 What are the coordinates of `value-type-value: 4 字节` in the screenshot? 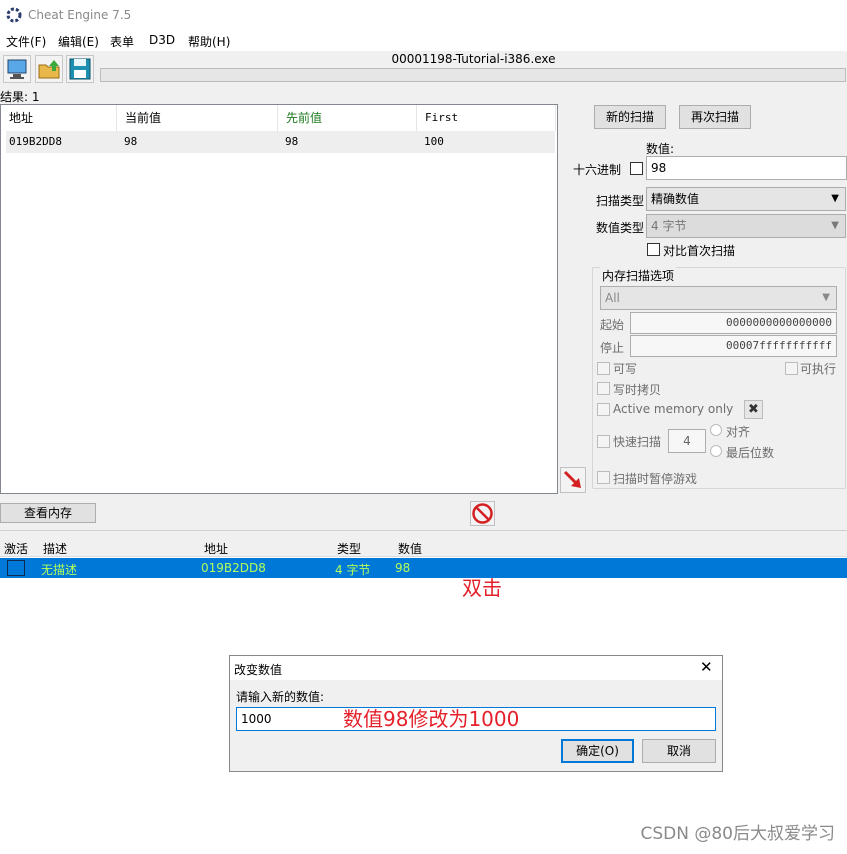 It's located at (669, 226).